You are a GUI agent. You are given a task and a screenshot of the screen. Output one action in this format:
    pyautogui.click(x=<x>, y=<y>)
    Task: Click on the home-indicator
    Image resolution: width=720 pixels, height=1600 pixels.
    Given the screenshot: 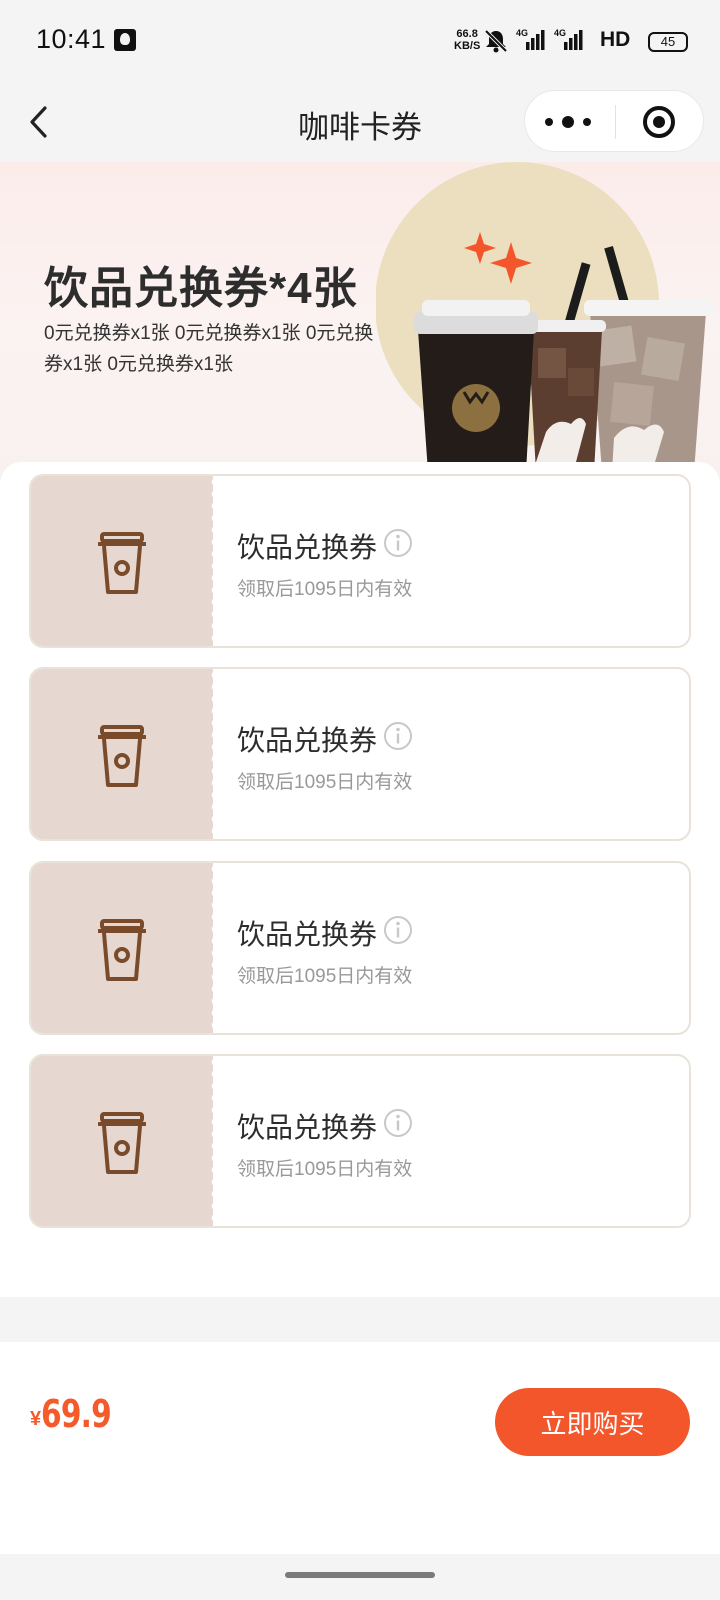 What is the action you would take?
    pyautogui.click(x=360, y=1575)
    